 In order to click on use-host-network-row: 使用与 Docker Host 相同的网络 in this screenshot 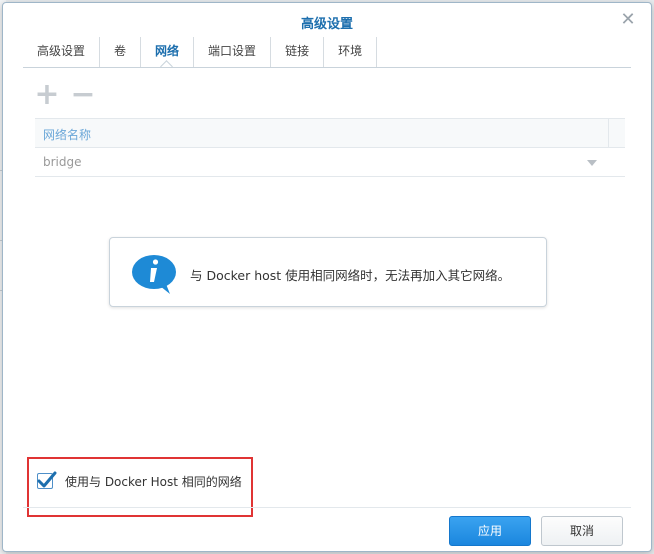, I will do `click(139, 481)`.